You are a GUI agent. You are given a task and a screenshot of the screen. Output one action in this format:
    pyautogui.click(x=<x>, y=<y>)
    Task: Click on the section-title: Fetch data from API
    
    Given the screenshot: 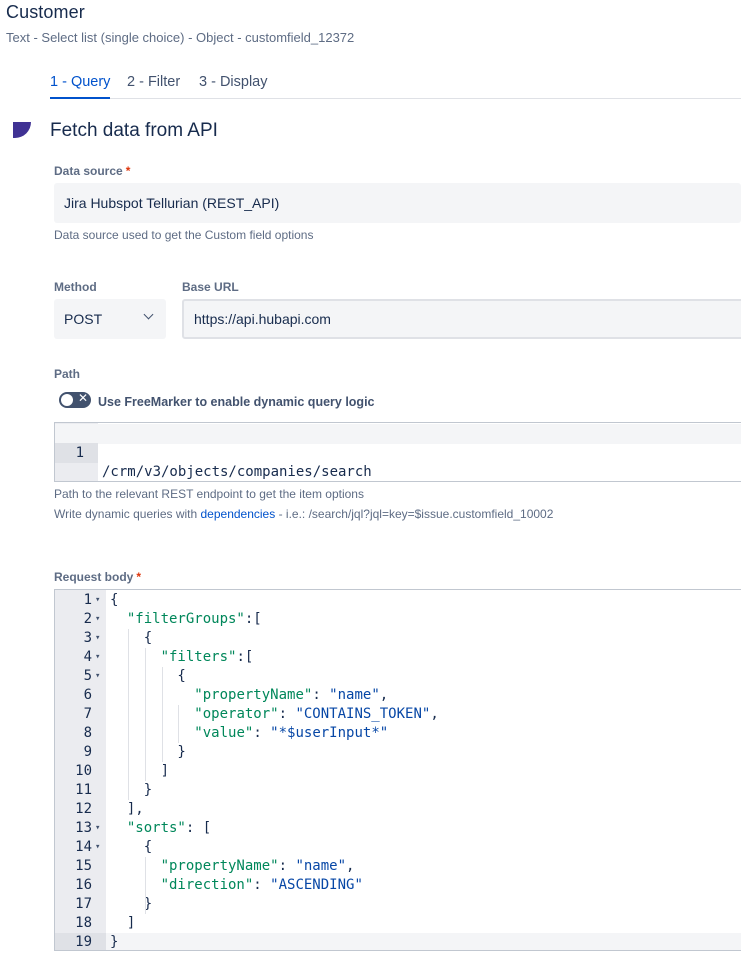 What is the action you would take?
    pyautogui.click(x=134, y=130)
    